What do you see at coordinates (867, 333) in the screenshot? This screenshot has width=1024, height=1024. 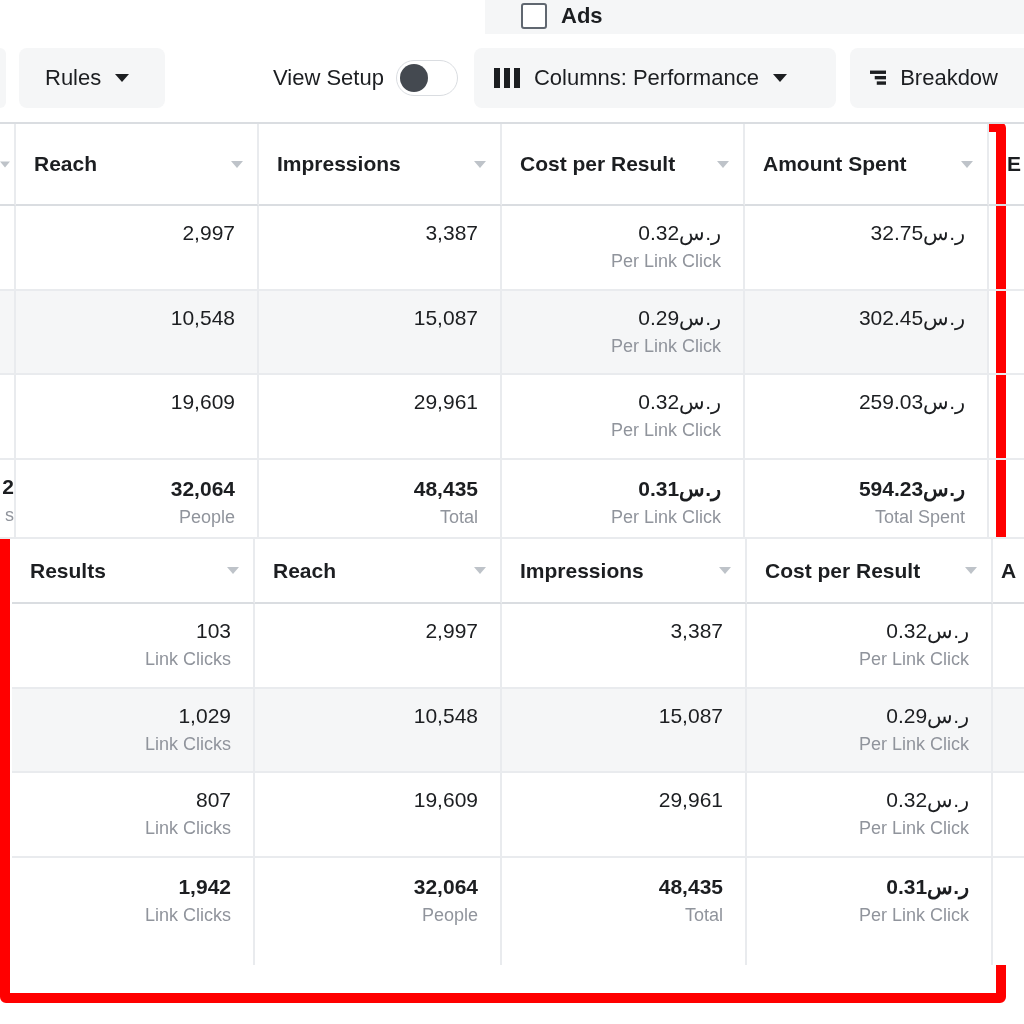 I see `table-cell: 302.45ر.س` at bounding box center [867, 333].